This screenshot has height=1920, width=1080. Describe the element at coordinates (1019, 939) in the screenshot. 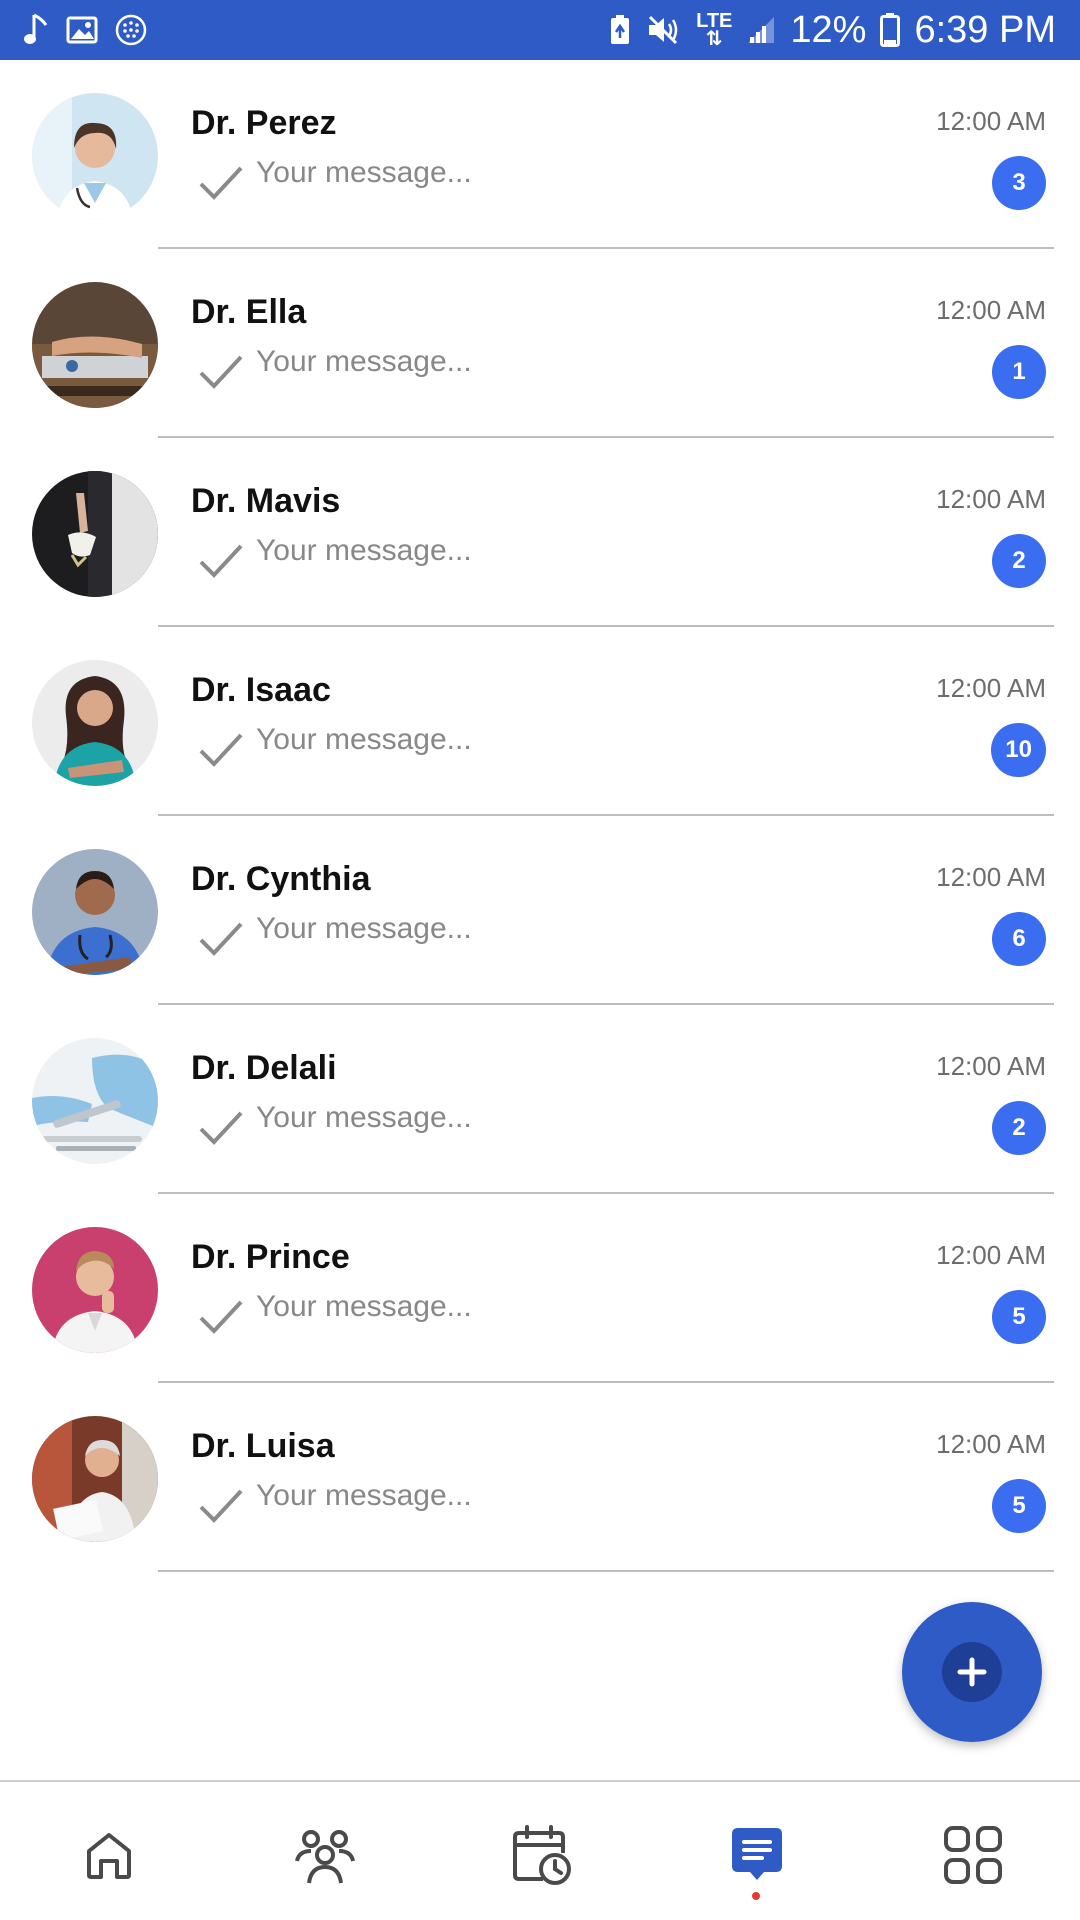

I see `unread-badge: 6` at that location.